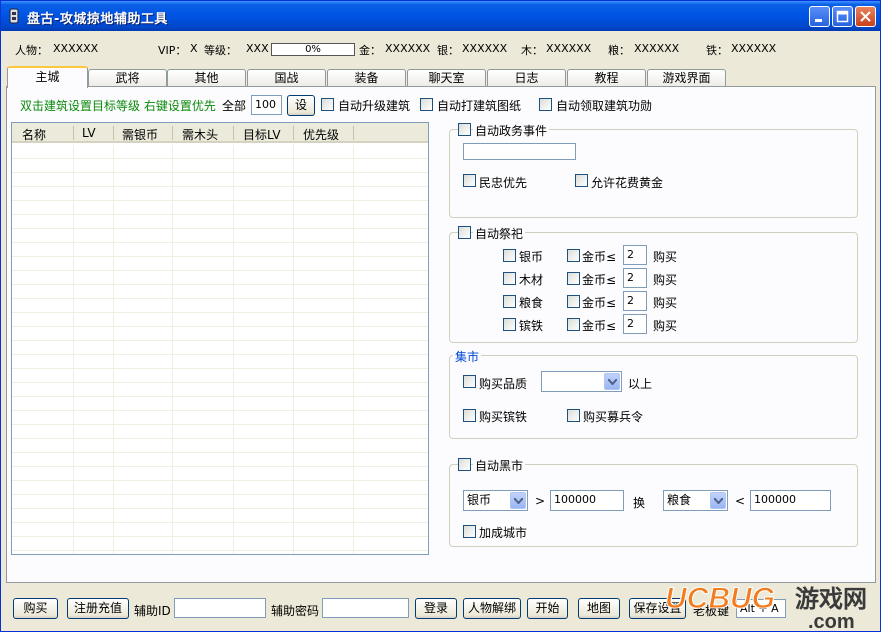  What do you see at coordinates (587, 500) in the screenshot?
I see `from-value-input: 100000` at bounding box center [587, 500].